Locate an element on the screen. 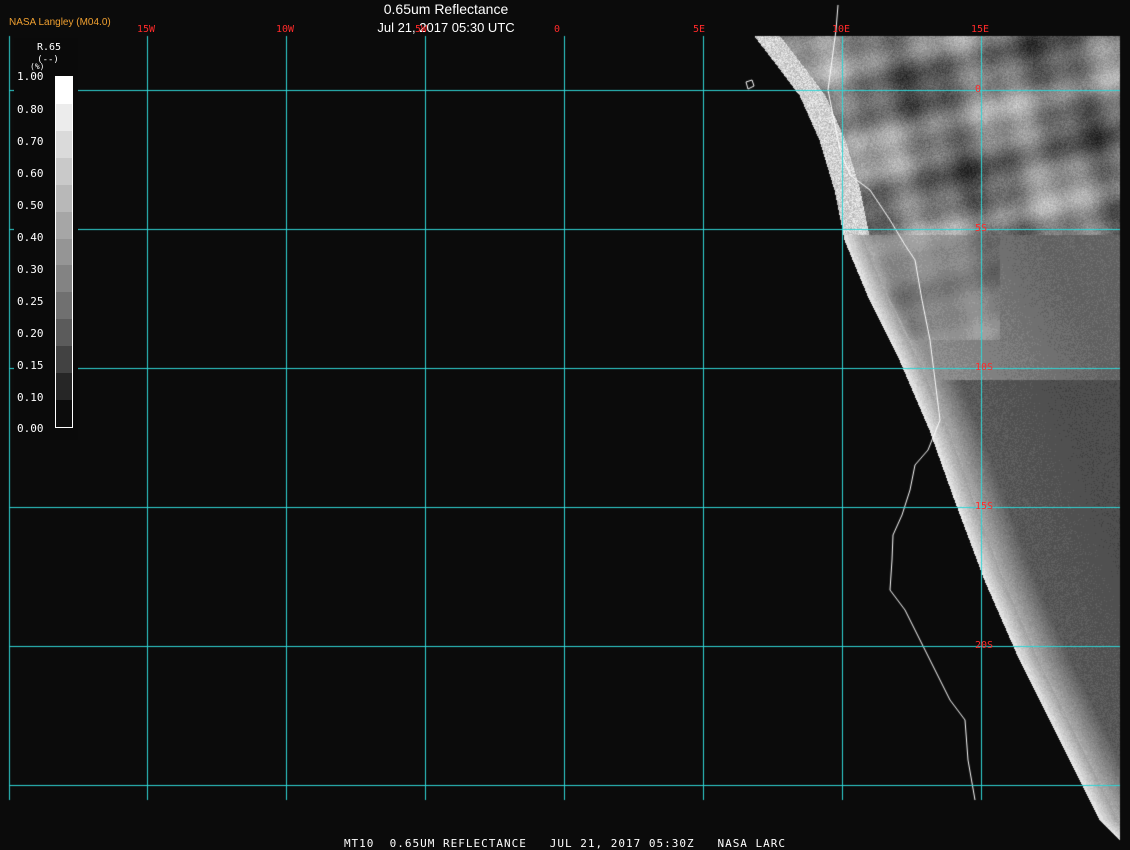  legend-label: 0.15 is located at coordinates (30, 365).